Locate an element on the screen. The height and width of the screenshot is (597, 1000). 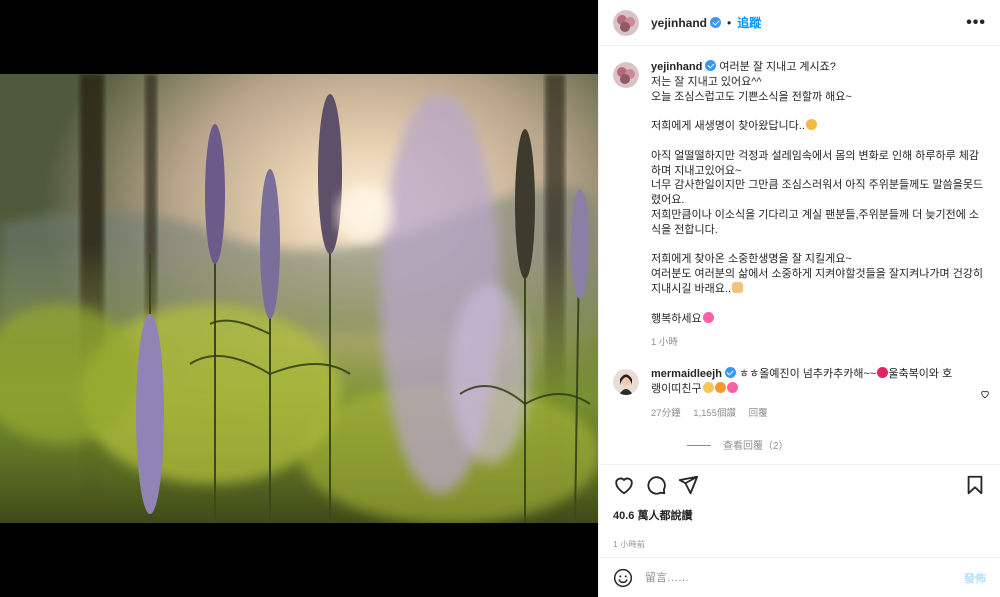
comment-line: mermaidleejh ㅎㅎ올예진이 넘추카추카해~~ 울축복이와 호 is located at coordinates (818, 374).